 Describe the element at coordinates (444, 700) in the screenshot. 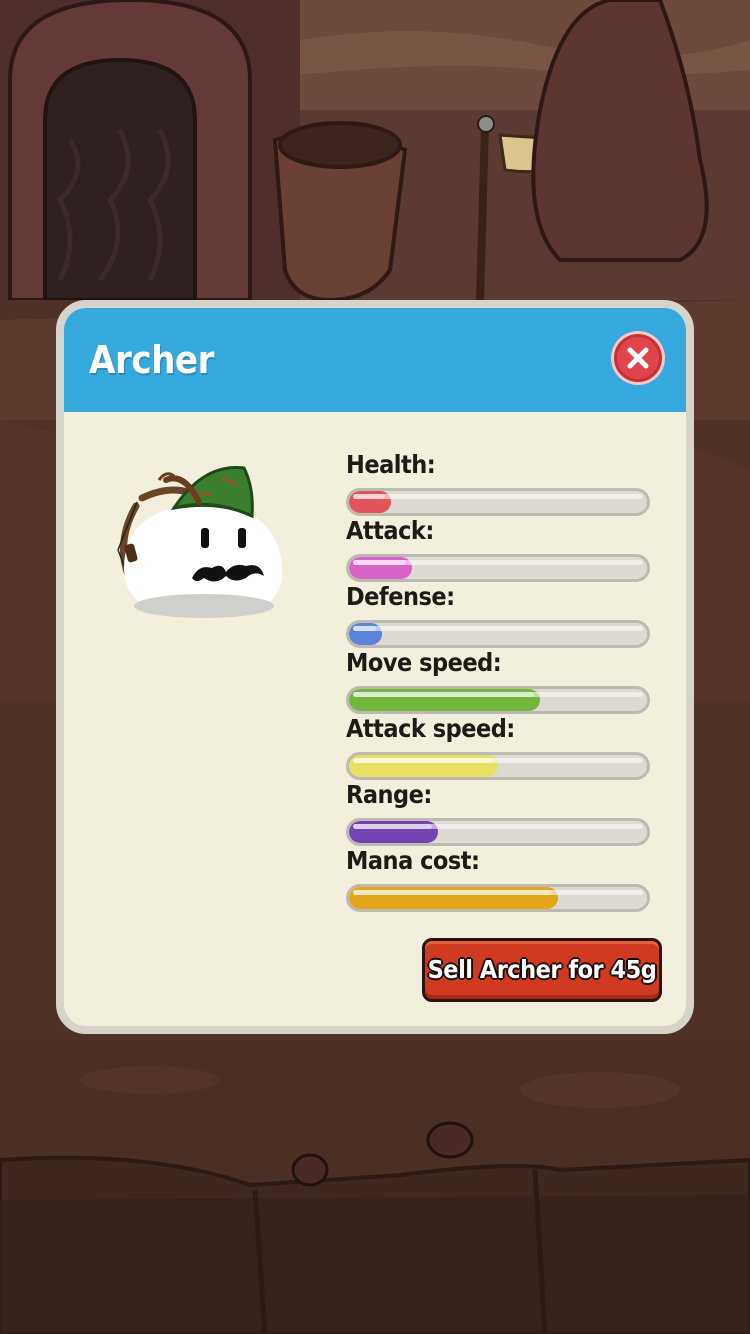

I see `stat-fill-move-speed` at that location.